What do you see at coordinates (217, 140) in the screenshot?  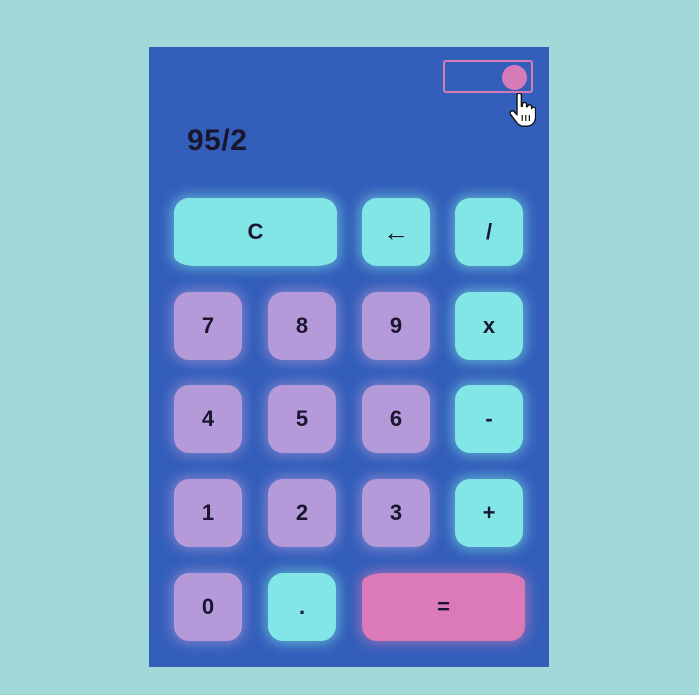 I see `calculator-display: 95/2` at bounding box center [217, 140].